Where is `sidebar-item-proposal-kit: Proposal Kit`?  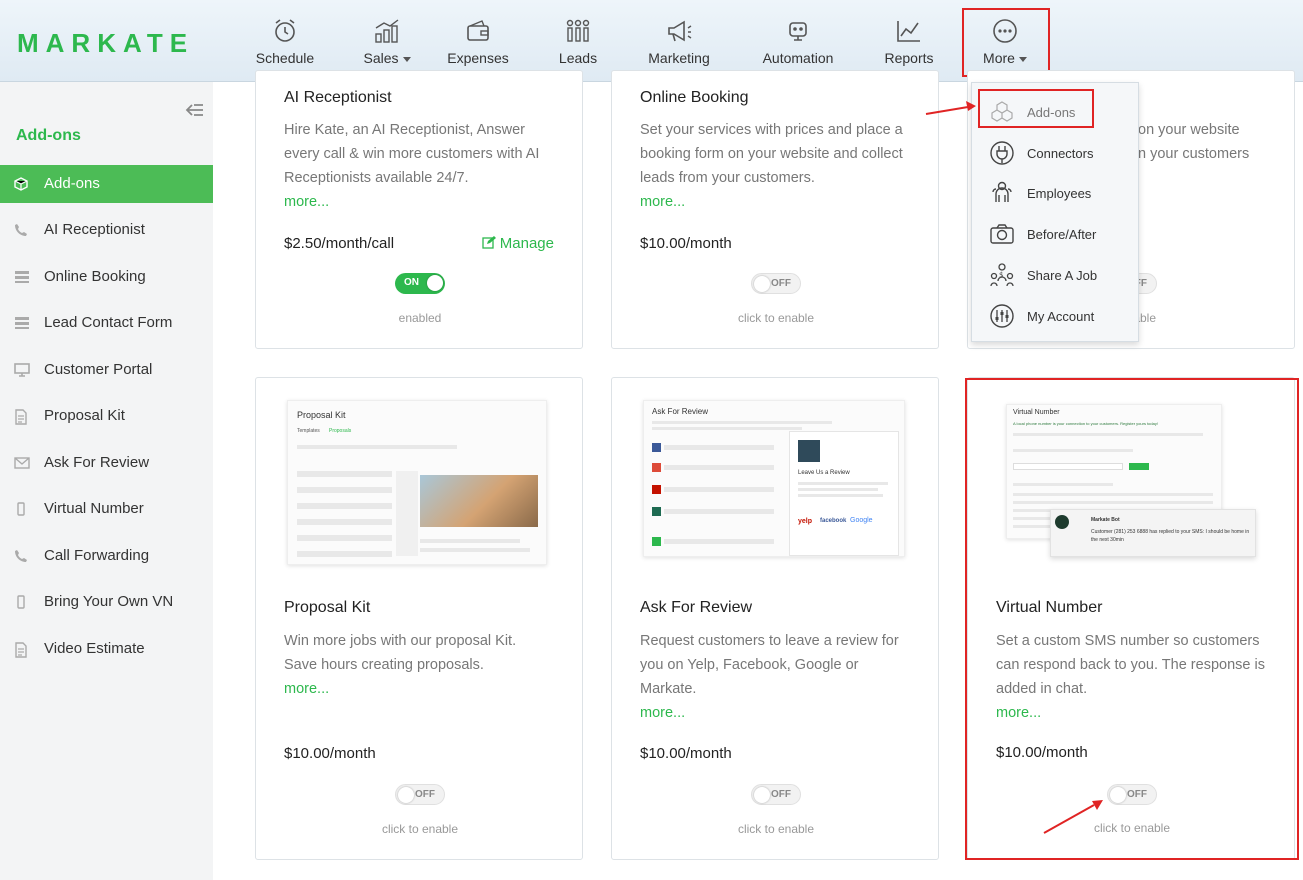 sidebar-item-proposal-kit: Proposal Kit is located at coordinates (106, 416).